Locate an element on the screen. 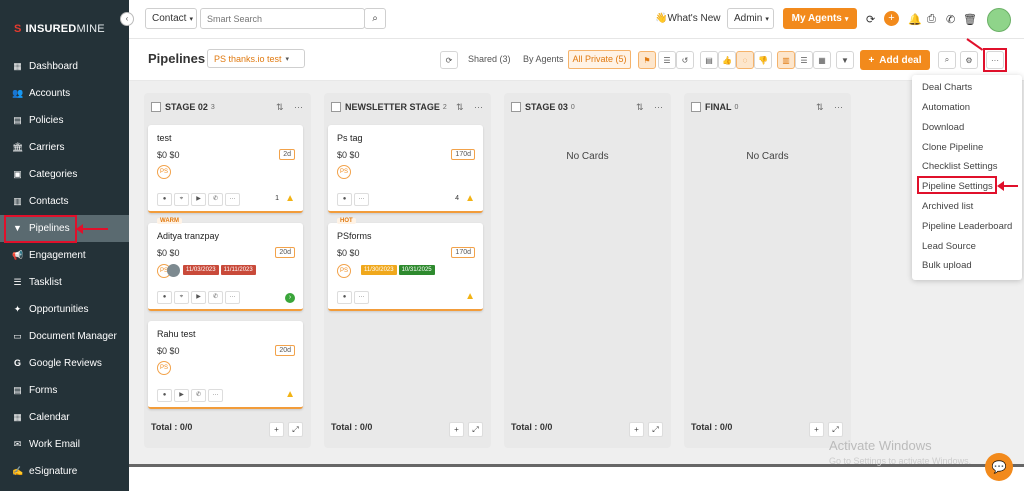 The height and width of the screenshot is (491, 1024). search-scope-select: Contact ▾ is located at coordinates (171, 18).